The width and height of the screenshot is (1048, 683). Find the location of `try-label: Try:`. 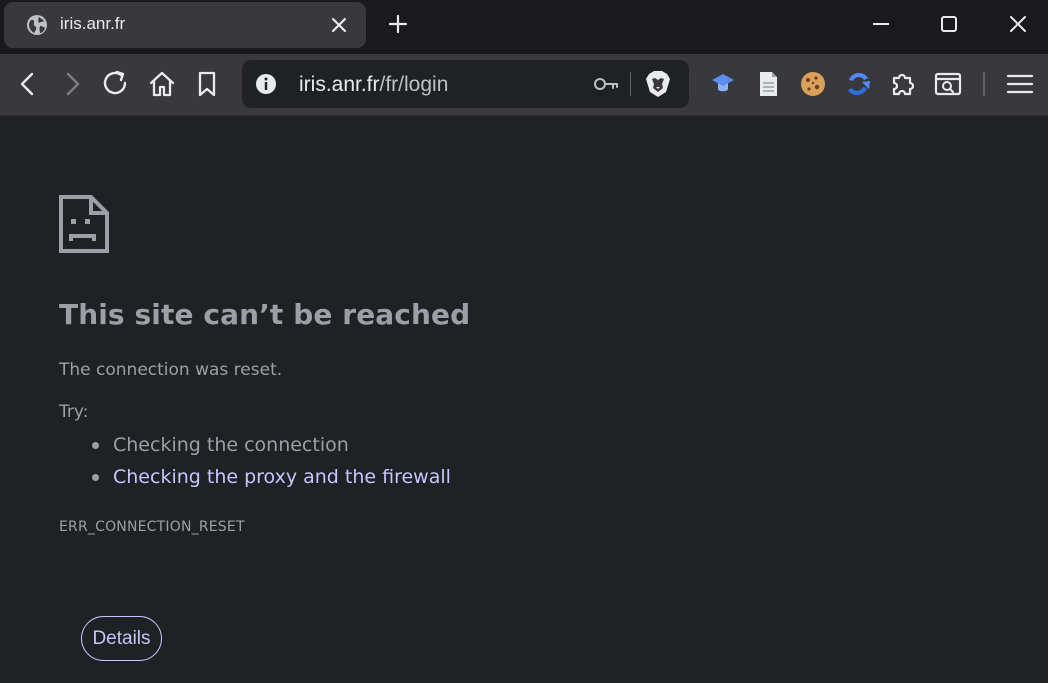

try-label: Try: is located at coordinates (74, 412).